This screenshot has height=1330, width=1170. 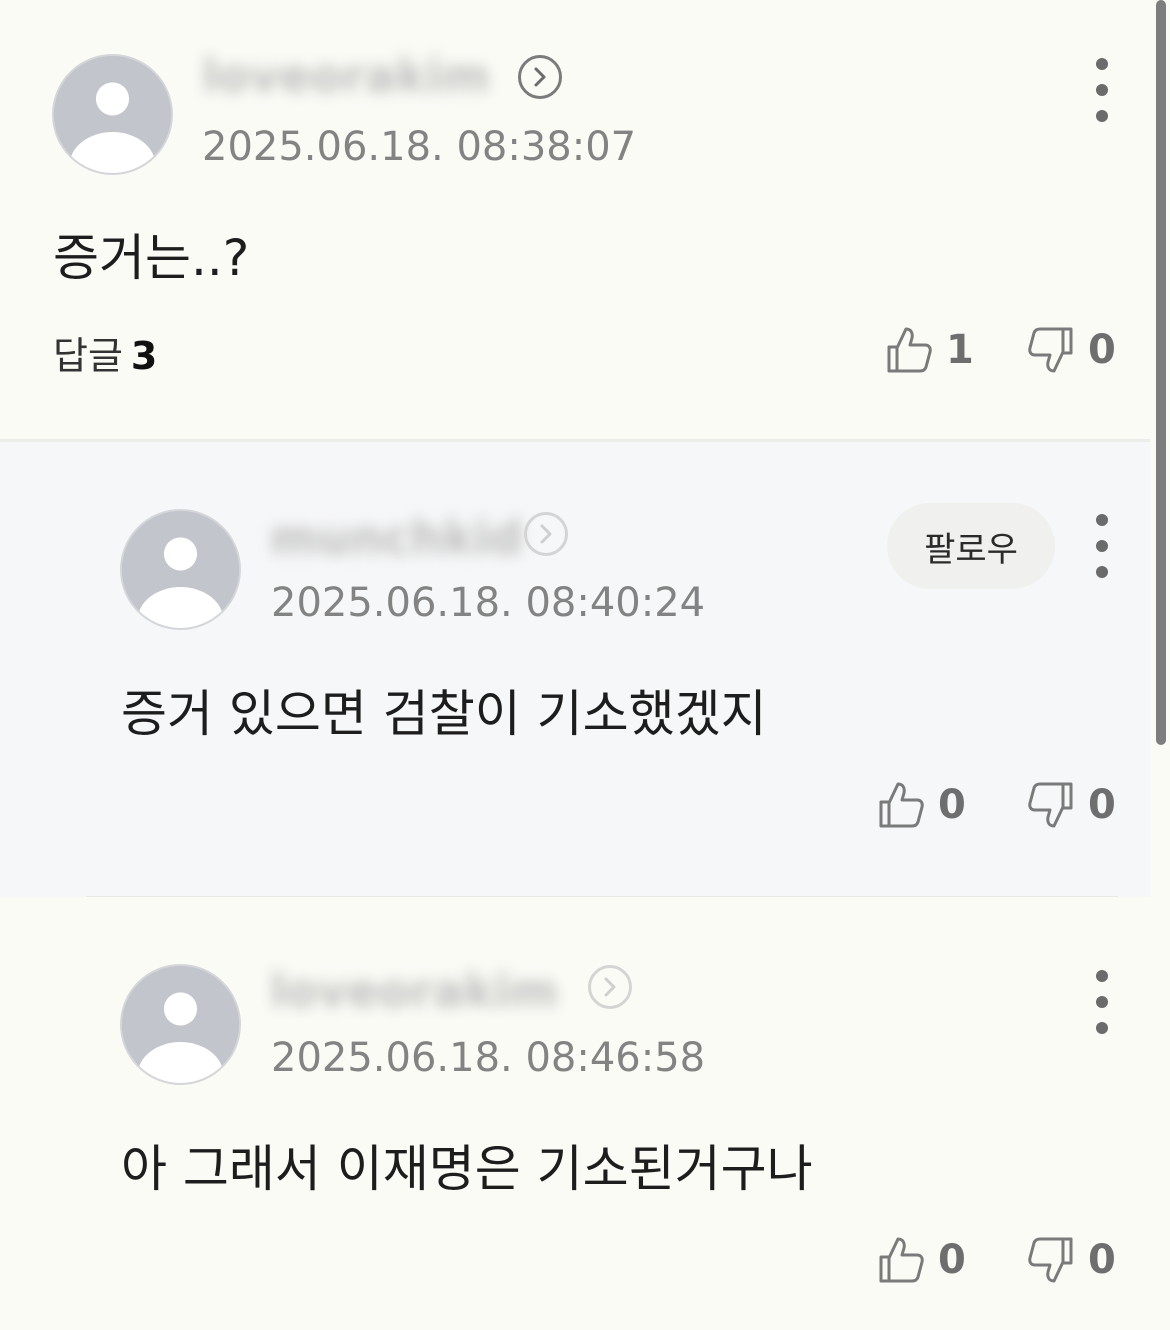 I want to click on comment-timestamp: 2025.06.18. 08:46:58, so click(x=488, y=1058).